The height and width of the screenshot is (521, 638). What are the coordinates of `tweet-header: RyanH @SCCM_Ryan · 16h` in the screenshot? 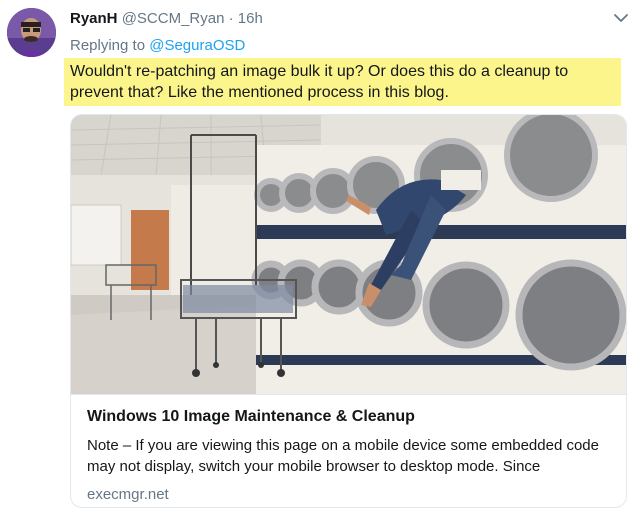 It's located at (349, 19).